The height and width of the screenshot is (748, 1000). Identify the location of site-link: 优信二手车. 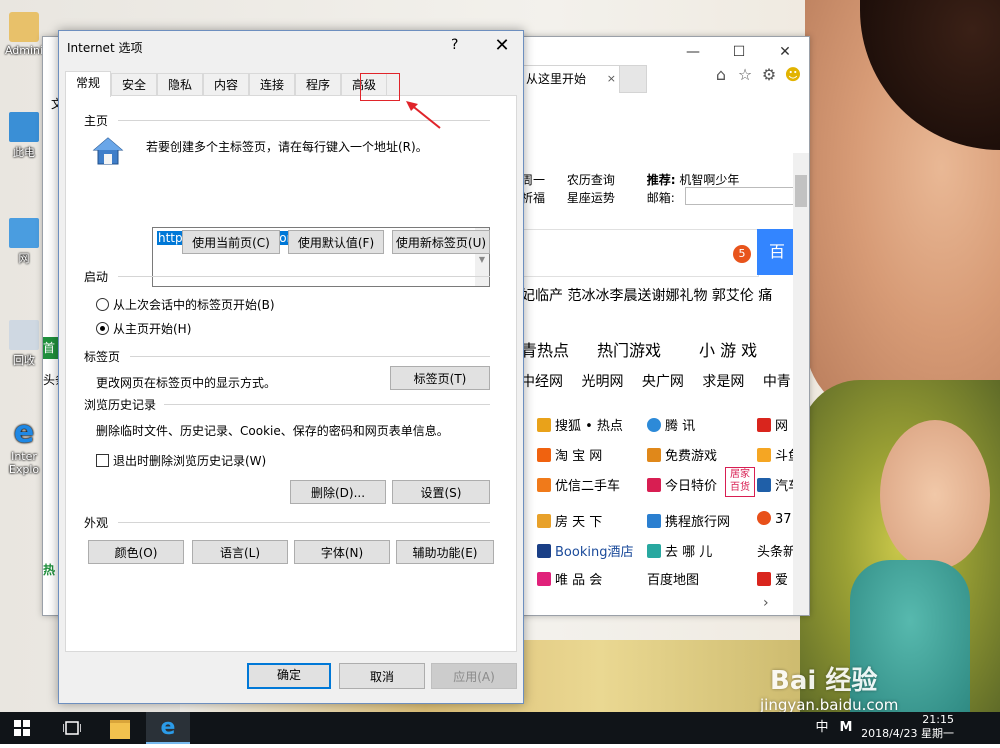
(578, 484).